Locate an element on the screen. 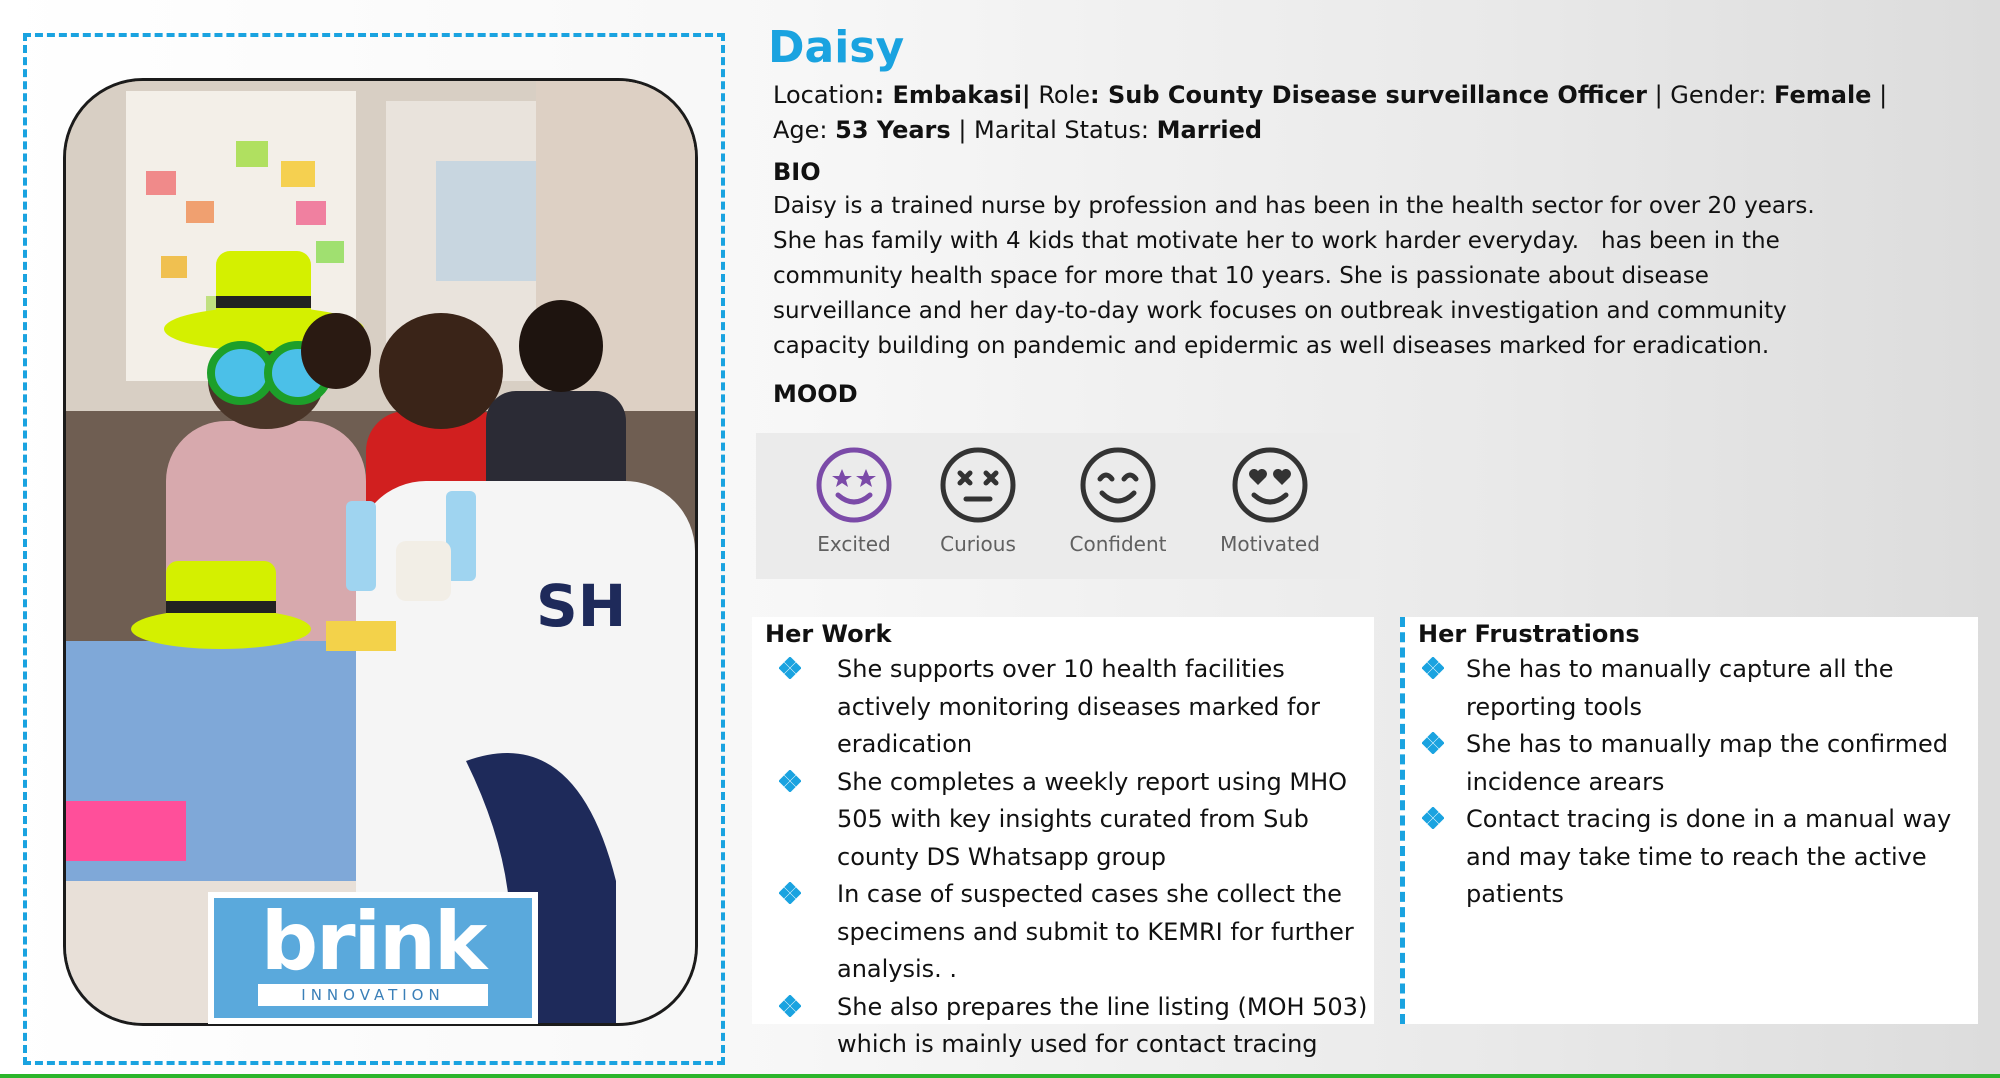 This screenshot has width=2000, height=1078. brink-innovation-logo: brink INNOVATION is located at coordinates (373, 958).